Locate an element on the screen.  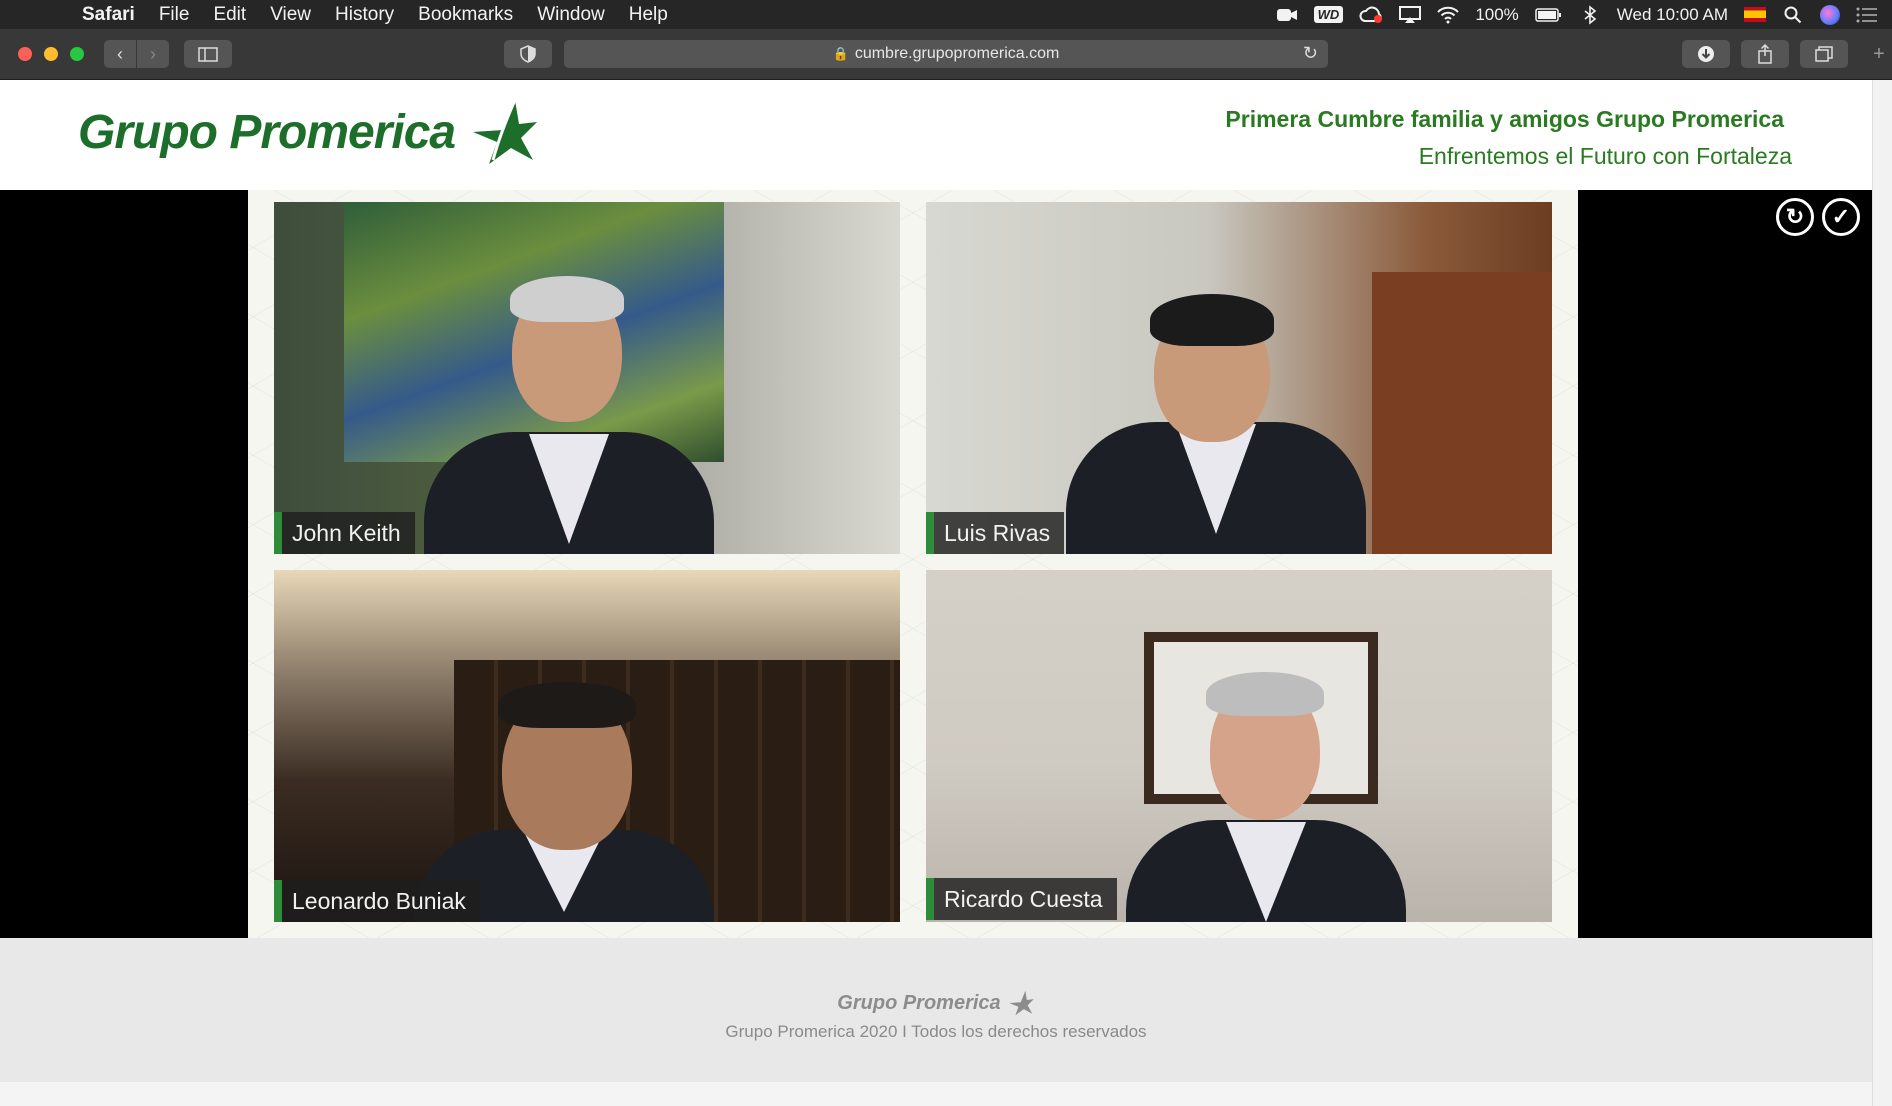
participant-name-tag: Ricardo Cuesta is located at coordinates (1021, 899).